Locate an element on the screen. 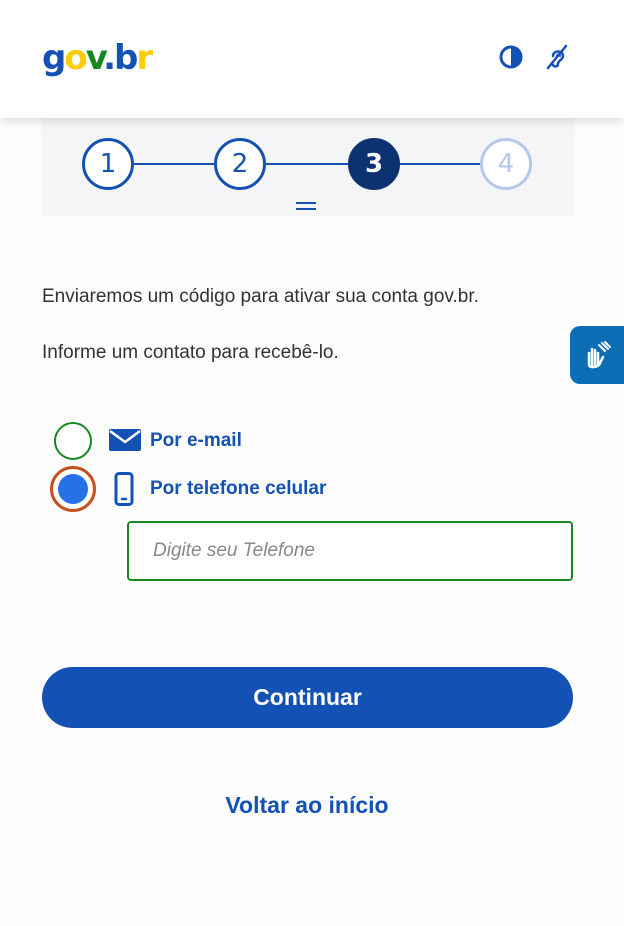  phone-input is located at coordinates (350, 551).